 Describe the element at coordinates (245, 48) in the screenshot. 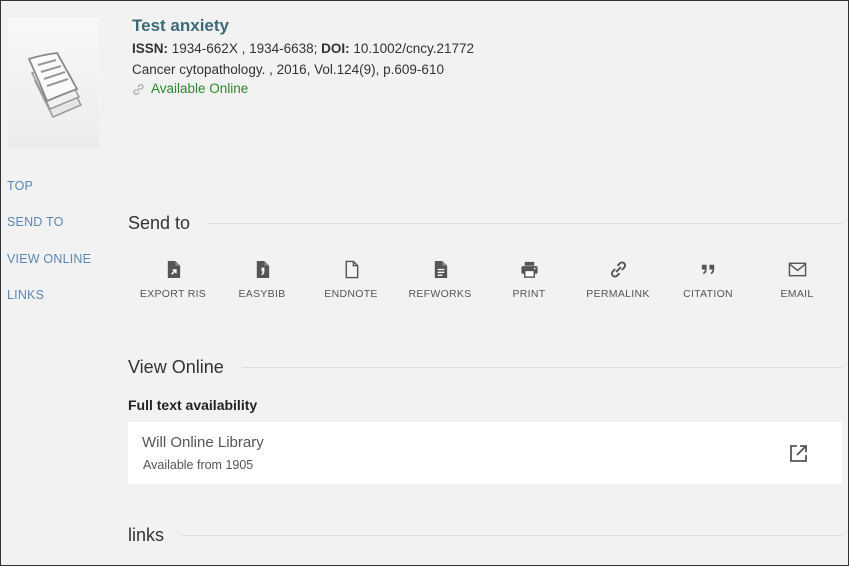

I see `issn-value: 1934-662X , 1934-6638;` at that location.